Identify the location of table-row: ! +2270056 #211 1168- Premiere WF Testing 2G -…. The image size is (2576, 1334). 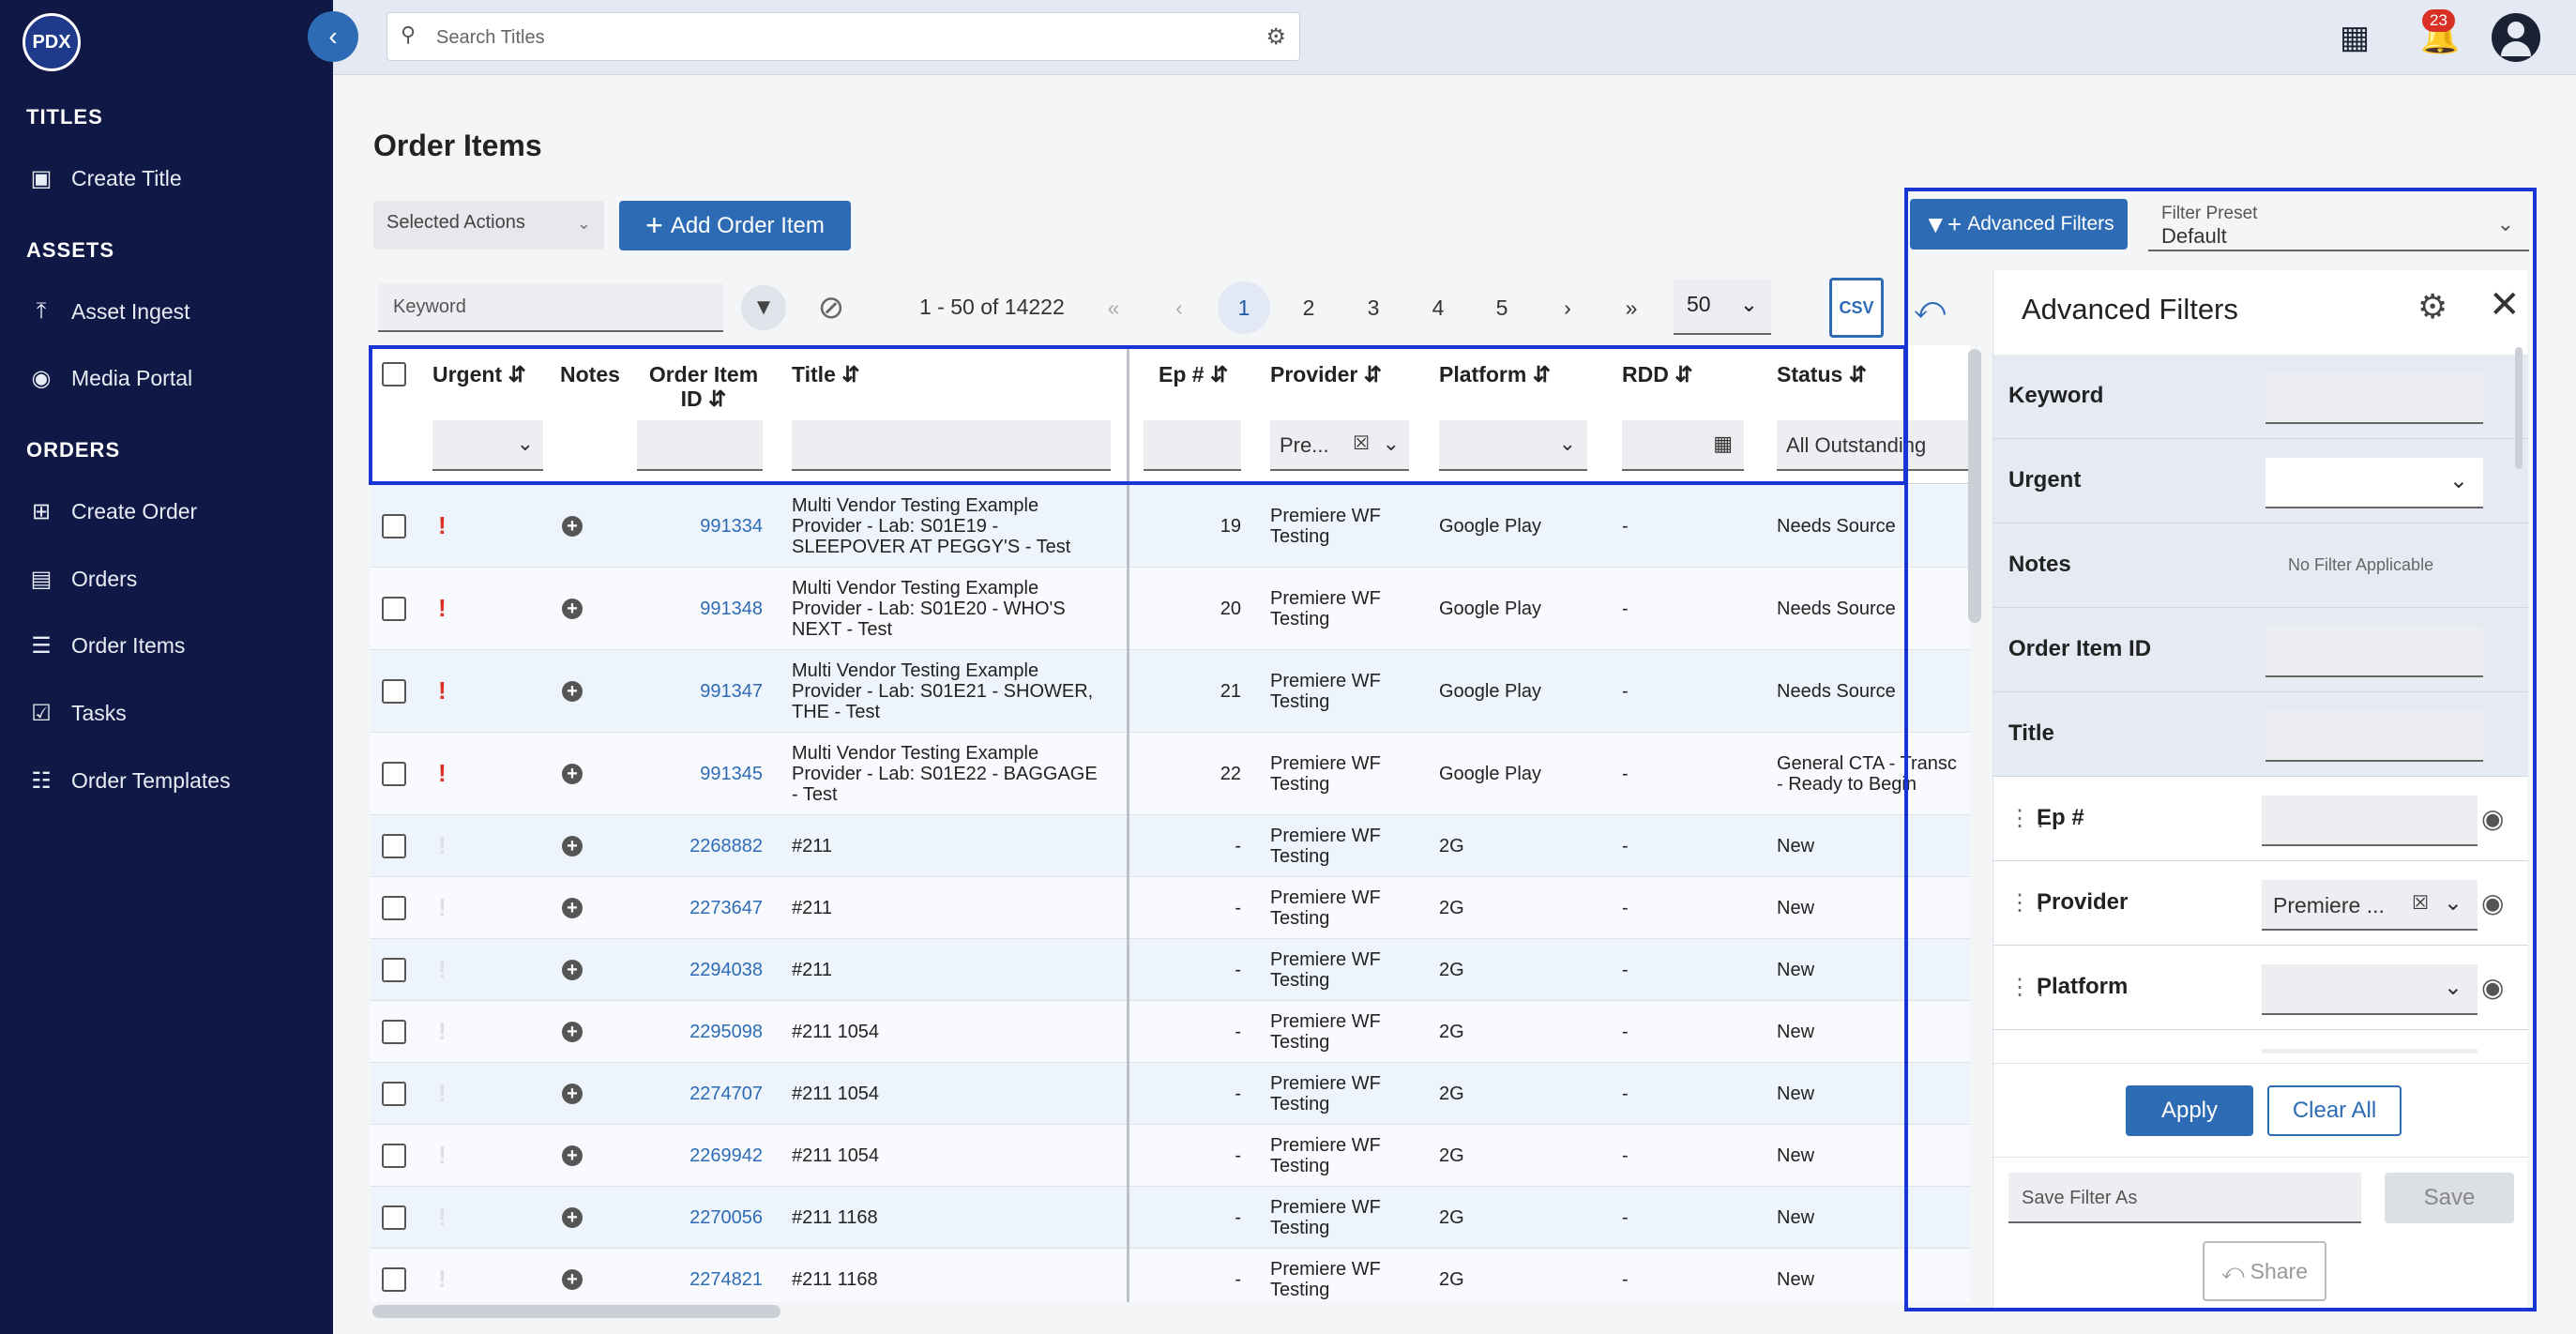
(1170, 1218).